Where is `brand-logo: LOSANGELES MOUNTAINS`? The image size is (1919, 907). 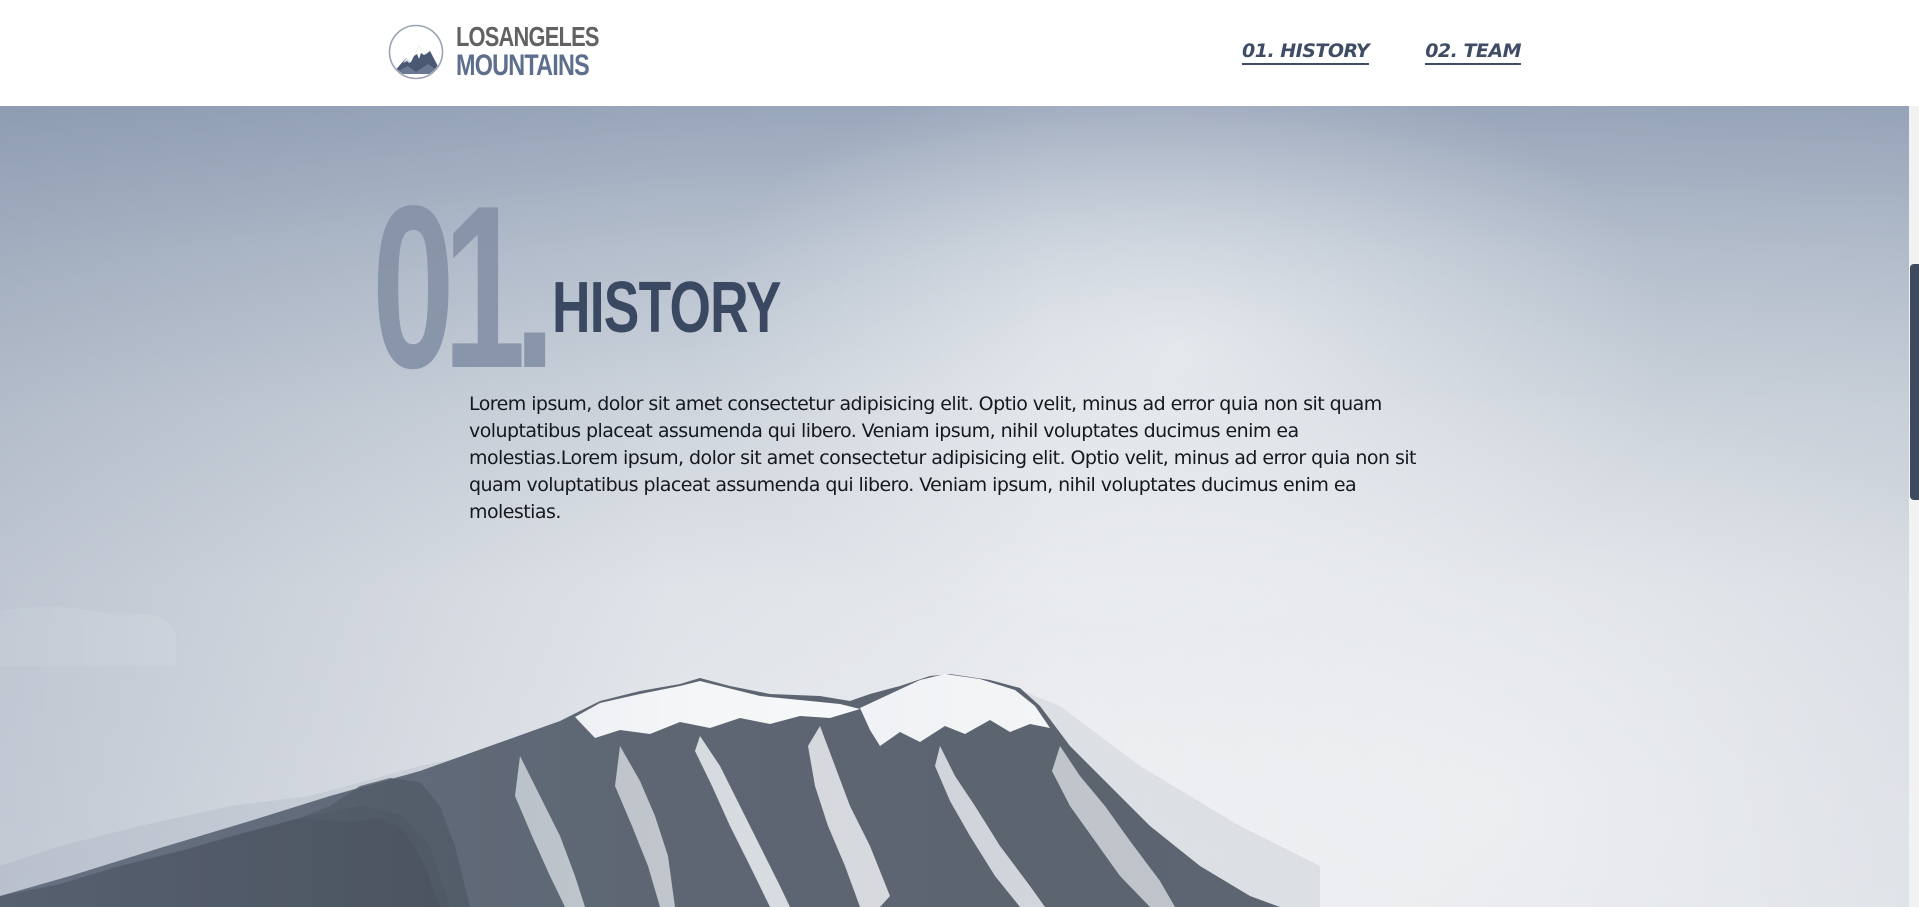
brand-logo: LOSANGELES MOUNTAINS is located at coordinates (513, 52).